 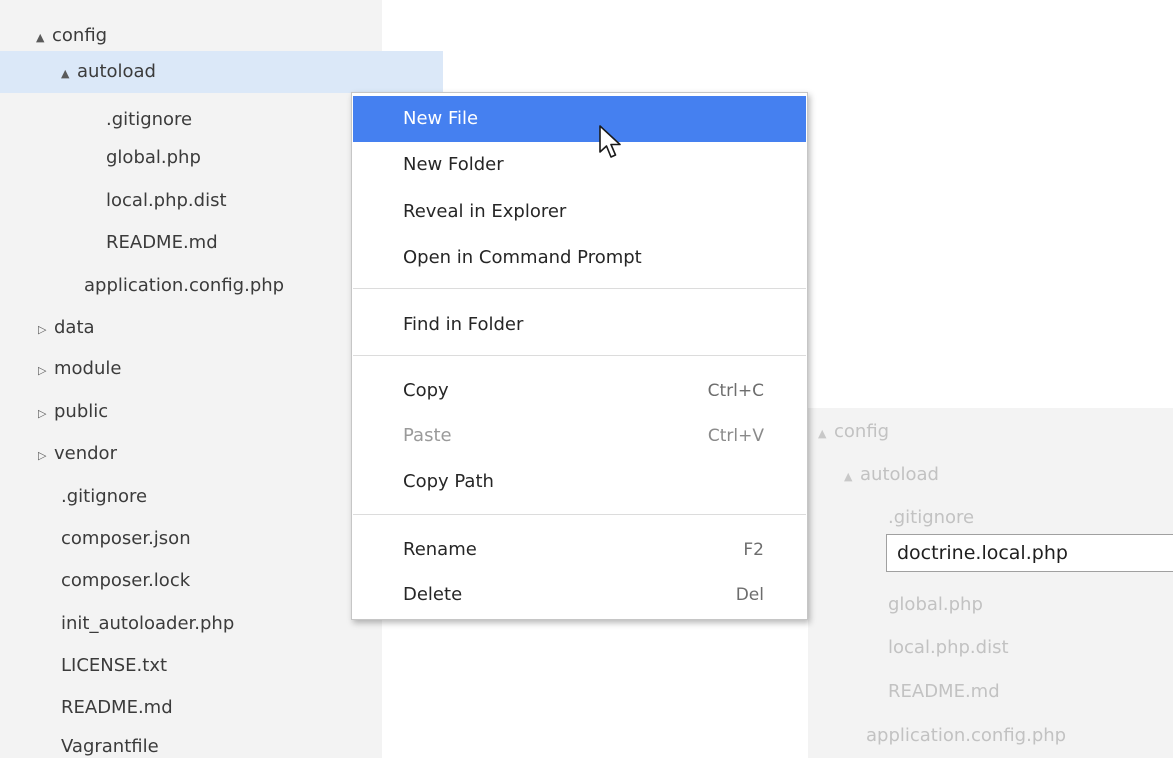 I want to click on tree-folder-config: ▲ config, so click(x=990, y=432).